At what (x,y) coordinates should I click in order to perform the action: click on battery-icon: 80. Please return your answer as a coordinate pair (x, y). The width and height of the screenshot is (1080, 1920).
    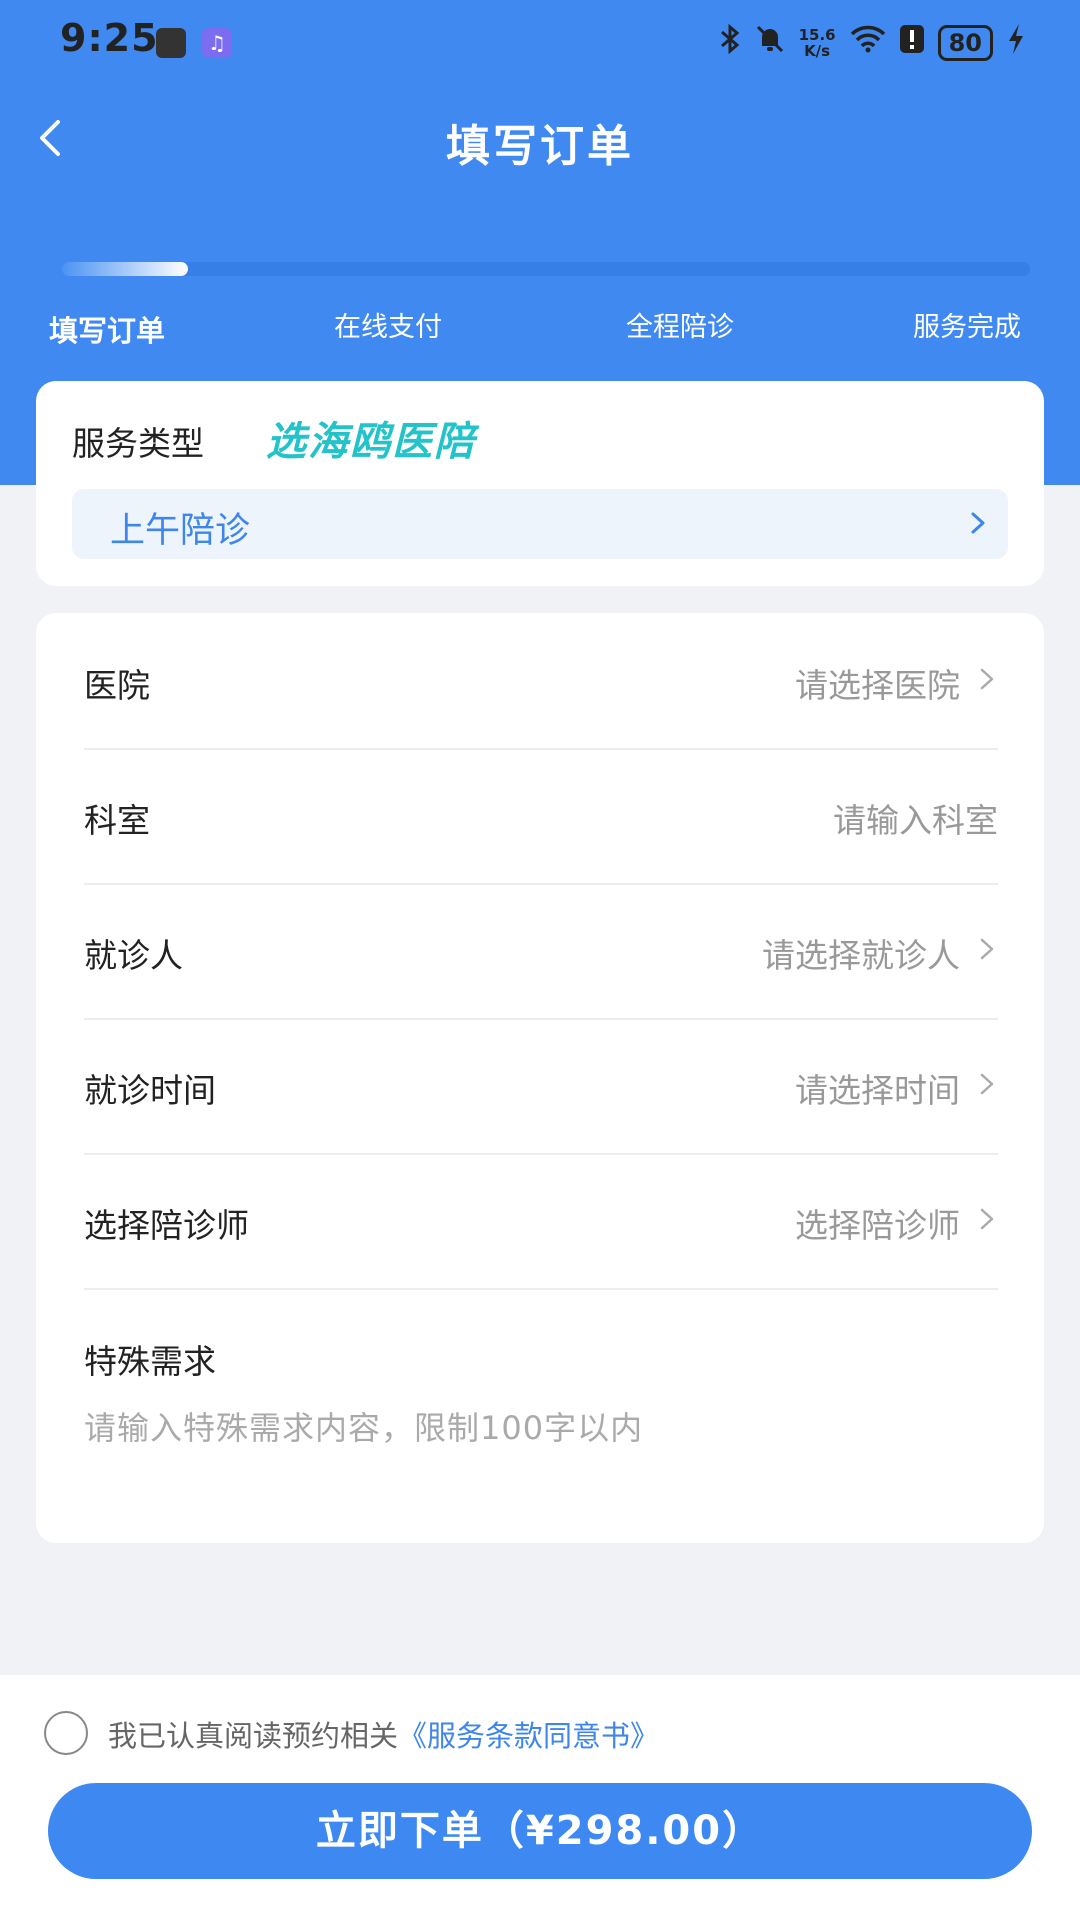
    Looking at the image, I should click on (965, 43).